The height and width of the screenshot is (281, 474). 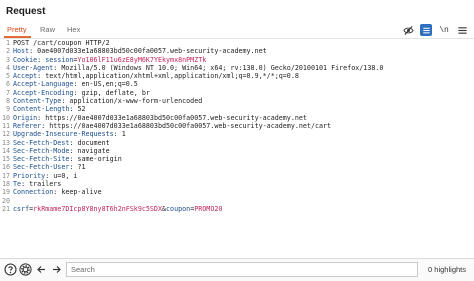 What do you see at coordinates (5, 150) in the screenshot?
I see `line-number: 14` at bounding box center [5, 150].